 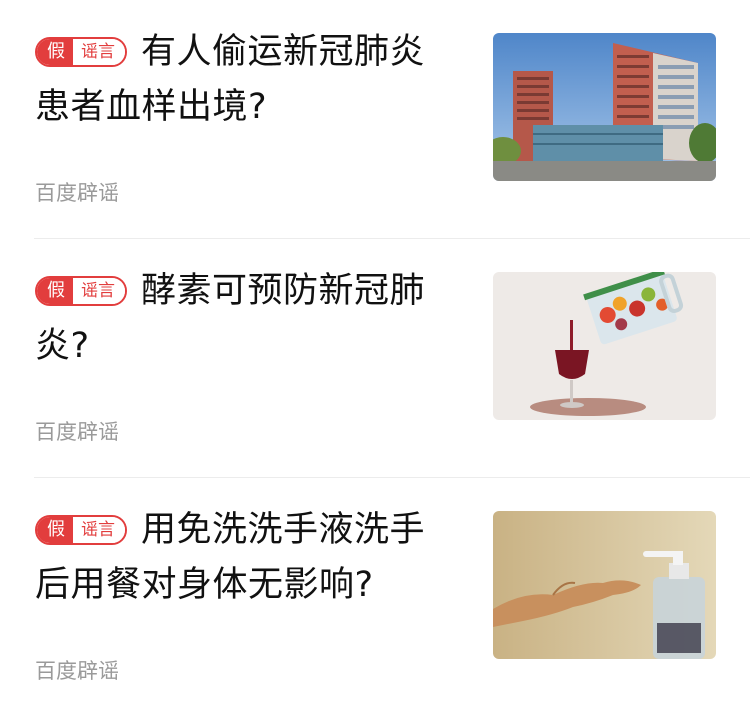 I want to click on fruit-enzyme-image, so click(x=604, y=346).